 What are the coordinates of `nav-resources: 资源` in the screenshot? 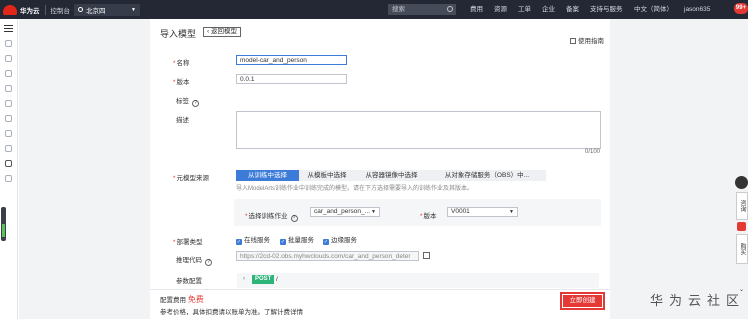 It's located at (500, 9).